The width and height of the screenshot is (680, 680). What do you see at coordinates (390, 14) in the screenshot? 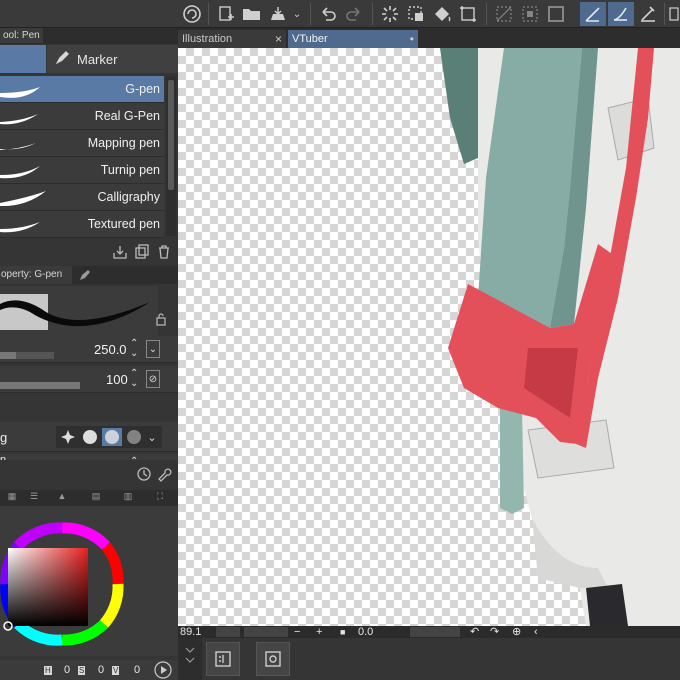
I see `clear-icon` at bounding box center [390, 14].